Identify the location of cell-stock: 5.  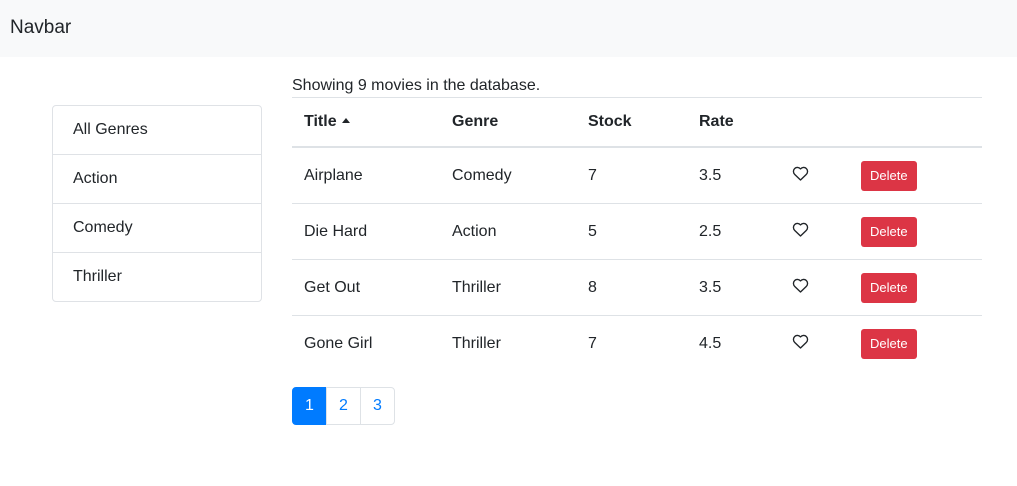
(631, 231).